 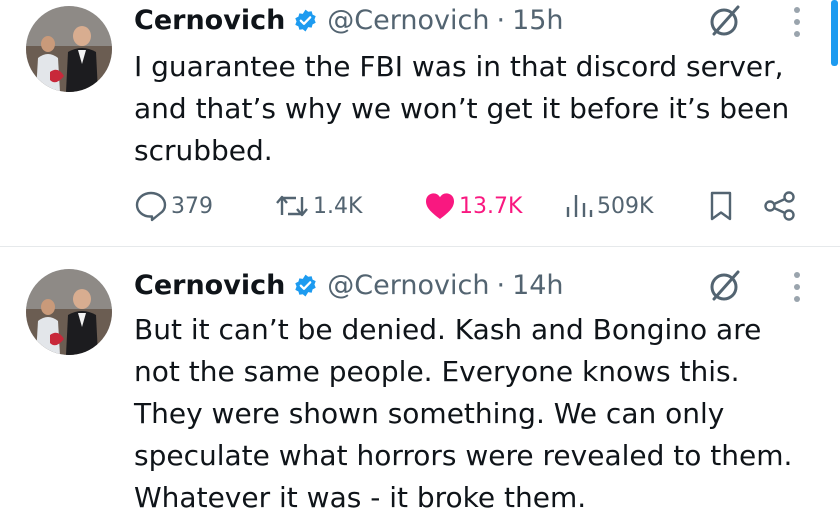 I want to click on share-button, so click(x=780, y=206).